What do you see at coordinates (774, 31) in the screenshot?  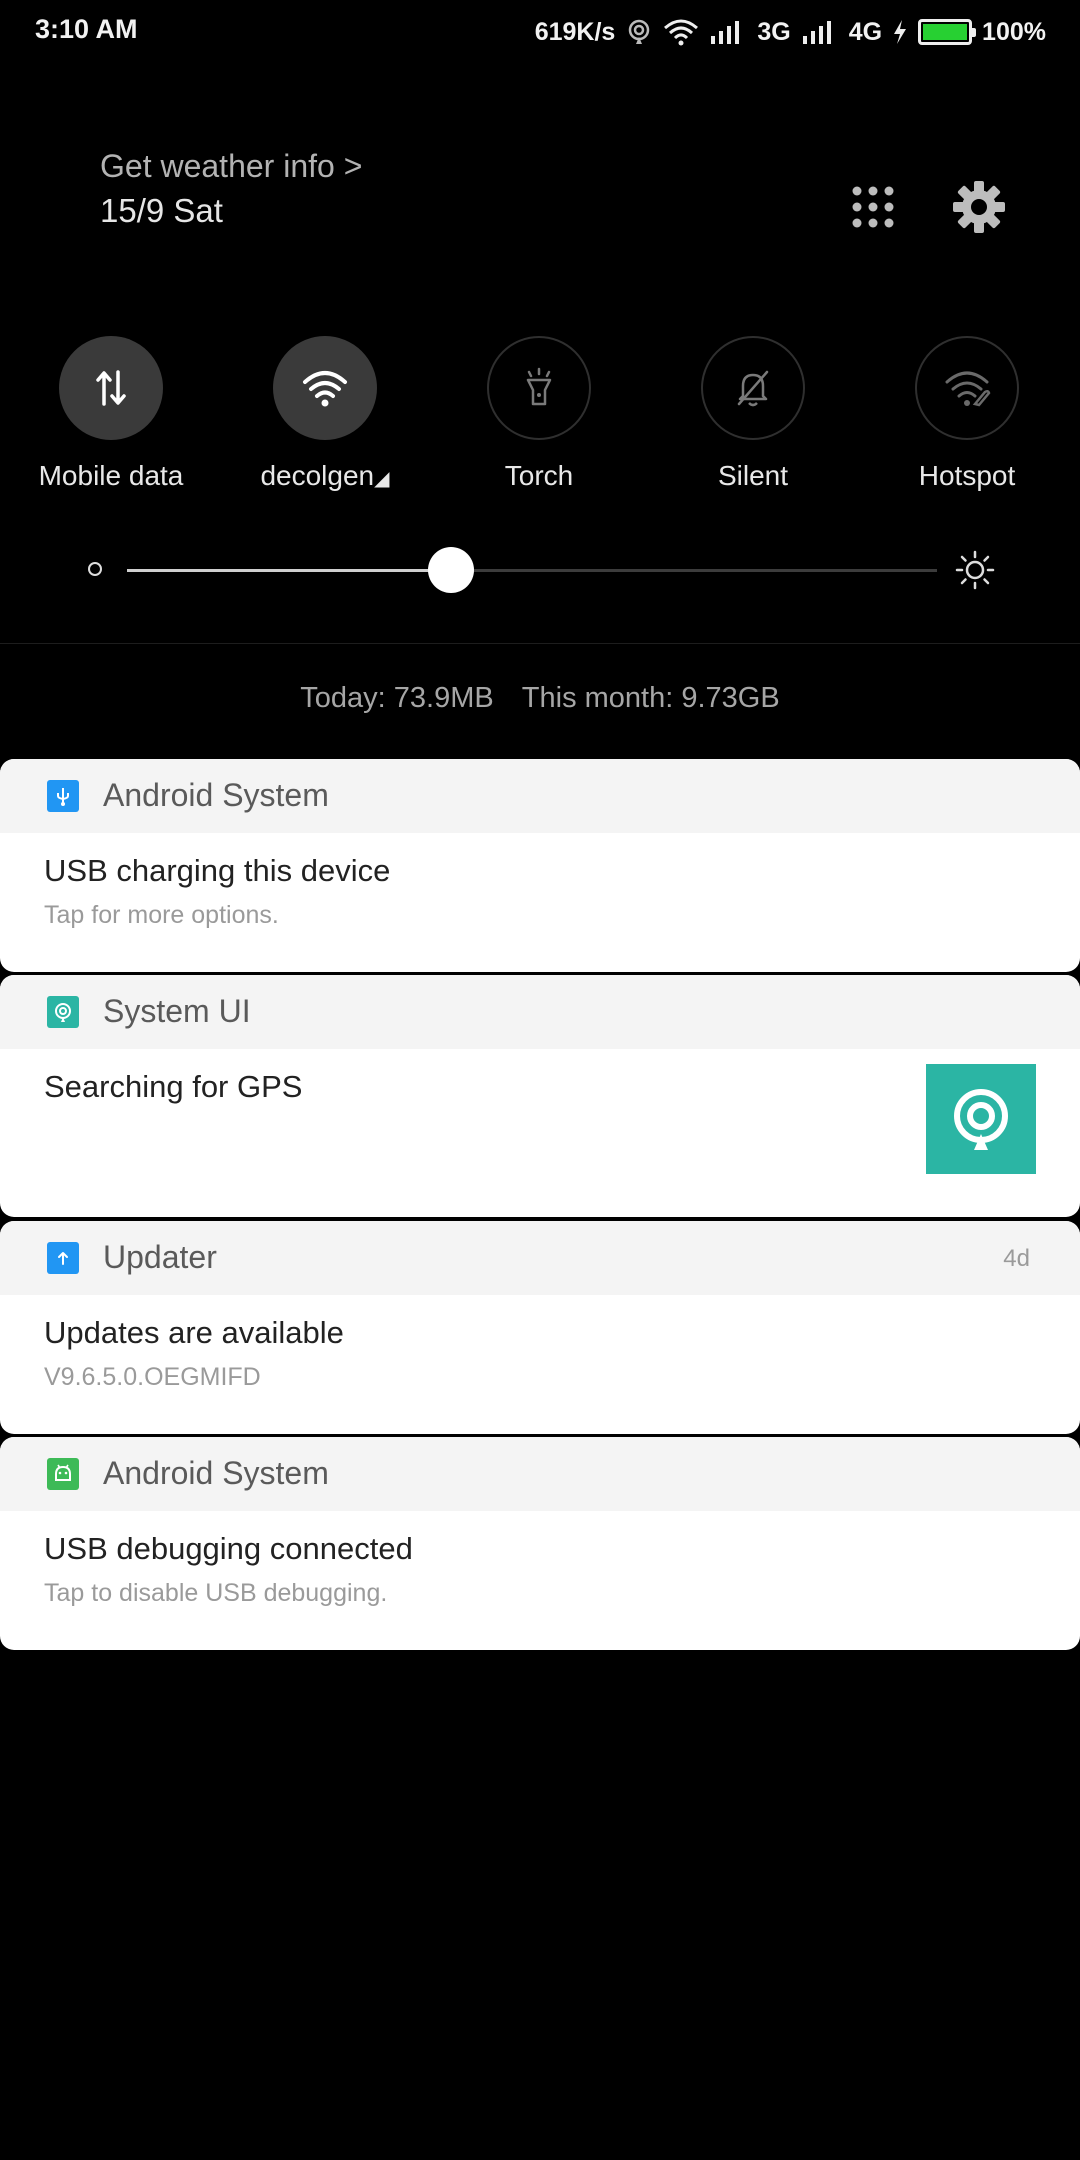 I see `net-3g-label: 3G` at bounding box center [774, 31].